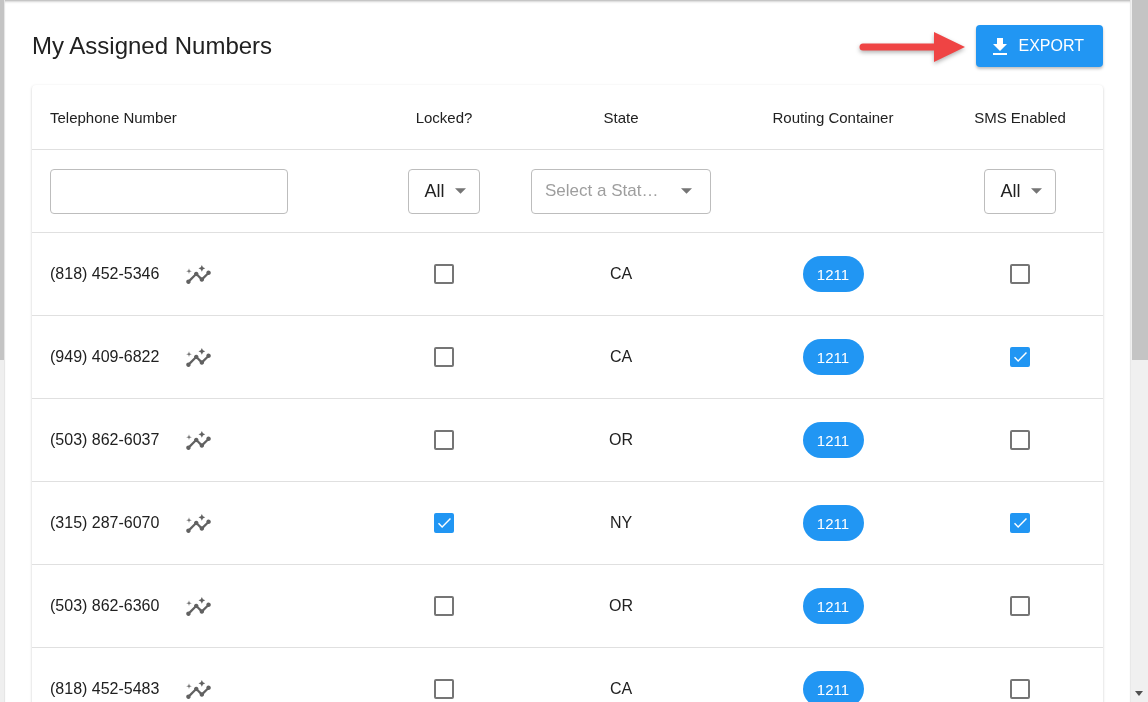  I want to click on phone-number: (949) 409-6822, so click(105, 357).